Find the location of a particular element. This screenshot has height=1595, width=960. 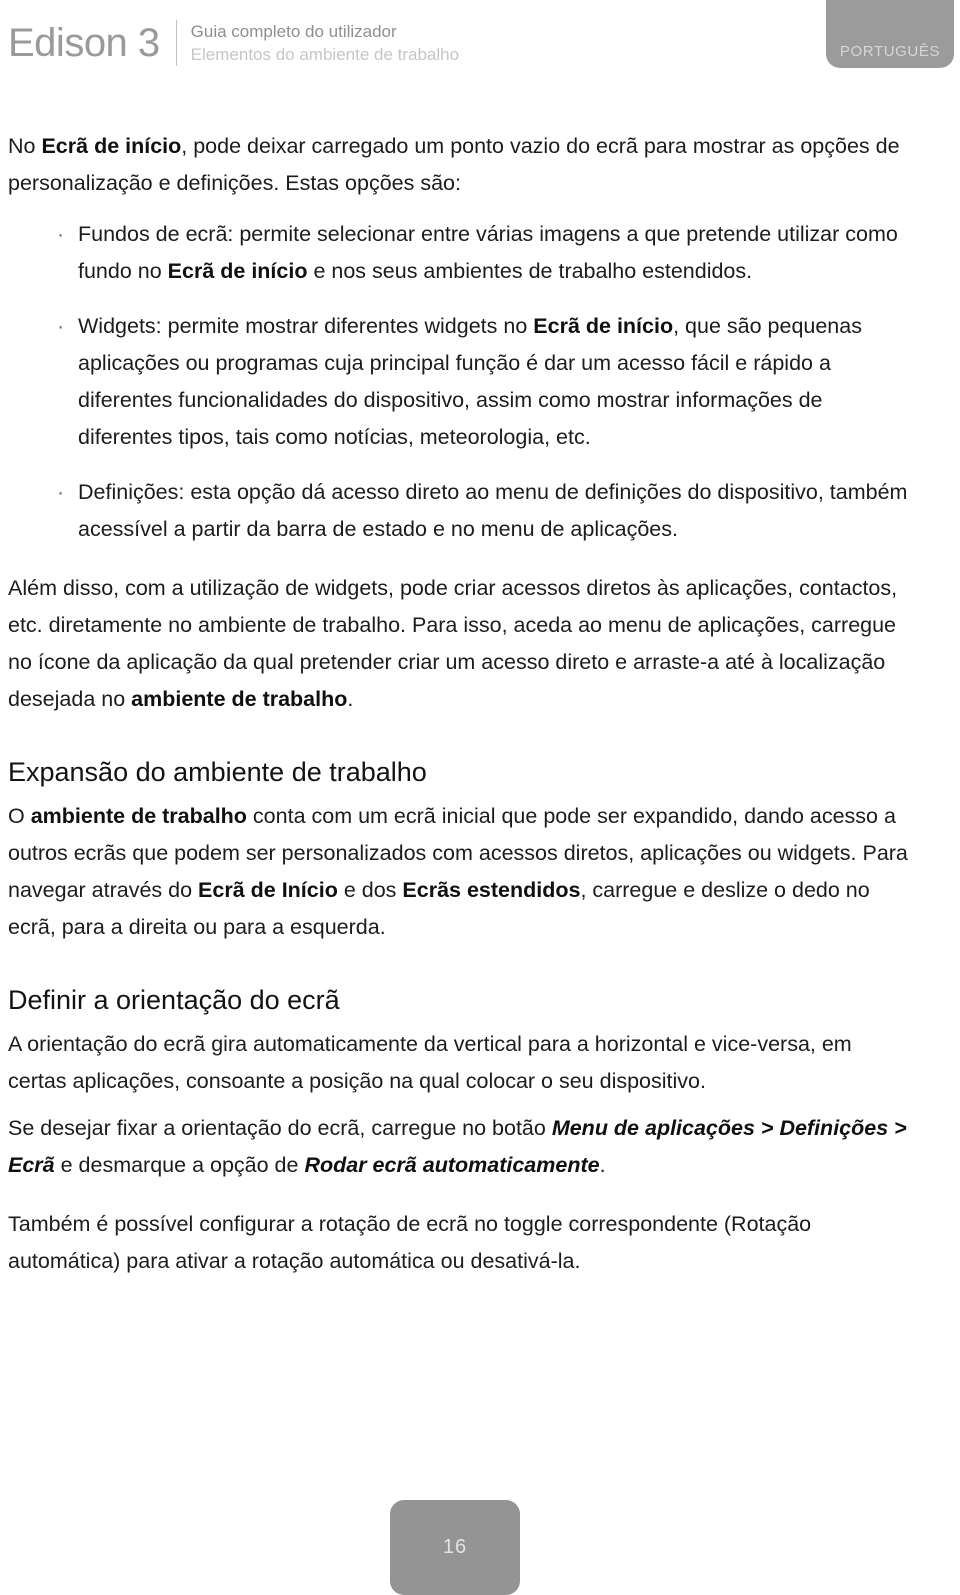

expansao-bold-1: ambiente de trabalho is located at coordinates (138, 816).